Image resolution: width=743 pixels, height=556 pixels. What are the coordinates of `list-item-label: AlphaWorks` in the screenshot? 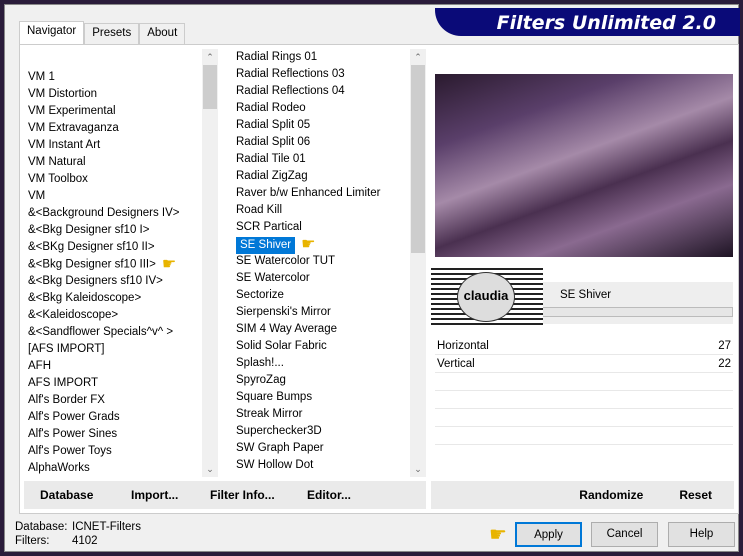 It's located at (59, 468).